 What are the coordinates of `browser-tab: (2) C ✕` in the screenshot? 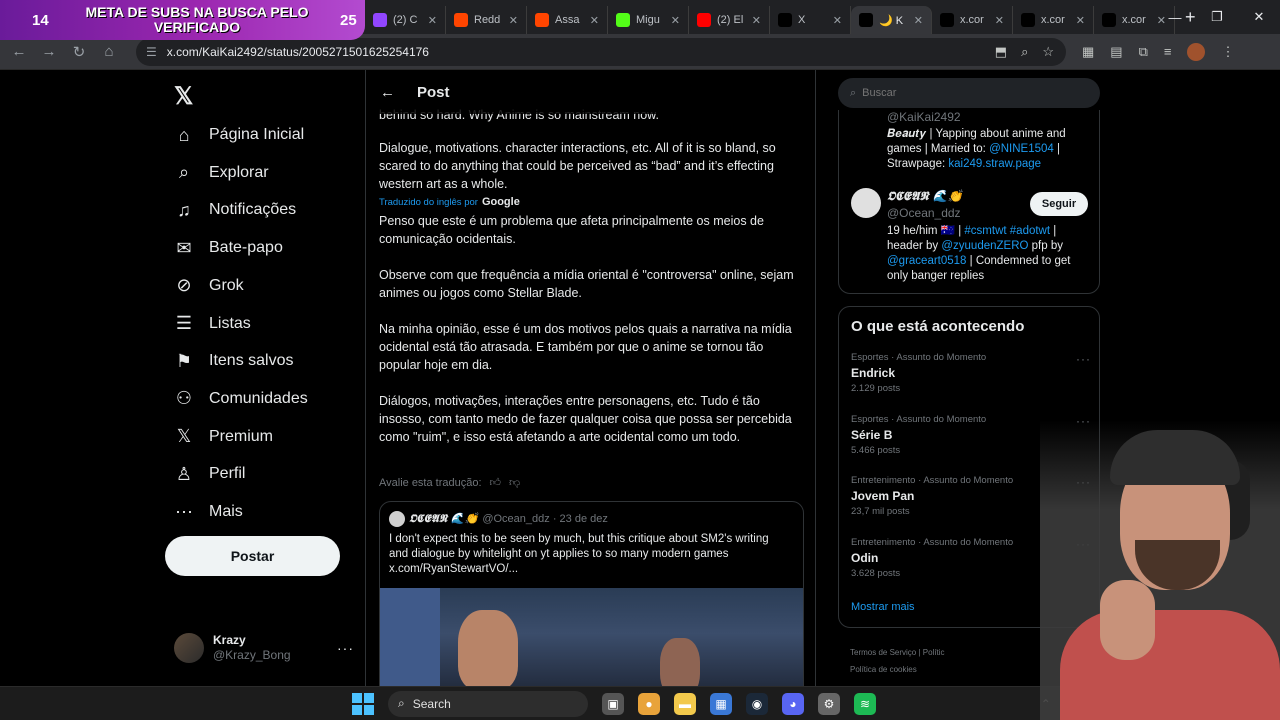 It's located at (405, 20).